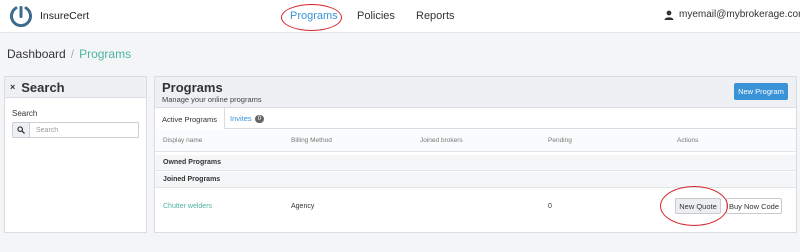 The height and width of the screenshot is (252, 800). Describe the element at coordinates (435, 16) in the screenshot. I see `nav-reports: Reports` at that location.